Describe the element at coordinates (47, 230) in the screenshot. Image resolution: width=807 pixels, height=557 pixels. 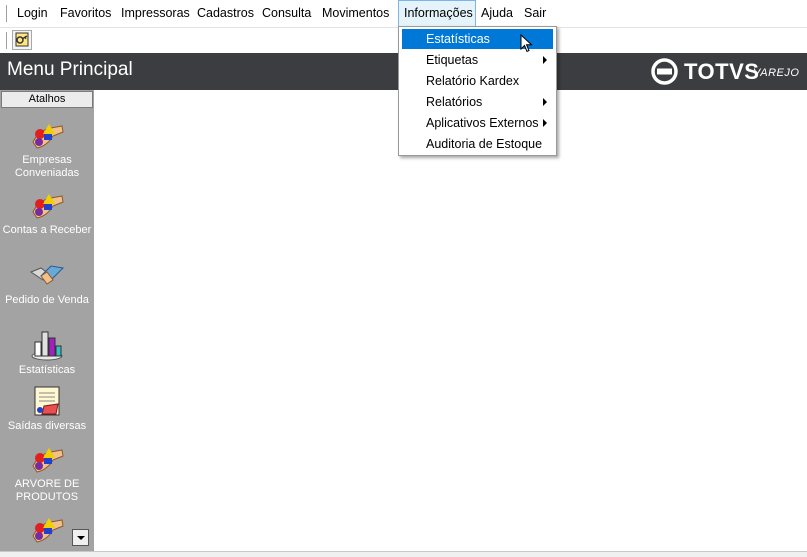
I see `shortcut-label: Contas a Receber` at that location.